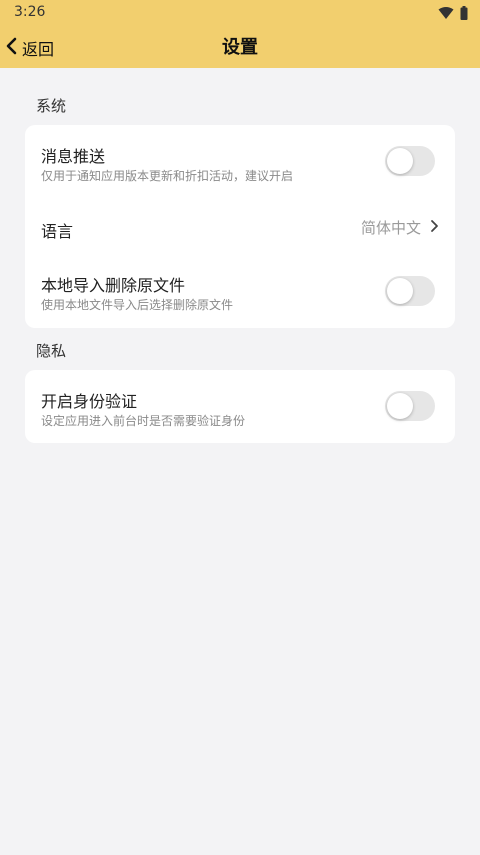 The width and height of the screenshot is (480, 855). I want to click on auth-subtitle: 设定应用进入前台时是否需要验证身份, so click(143, 421).